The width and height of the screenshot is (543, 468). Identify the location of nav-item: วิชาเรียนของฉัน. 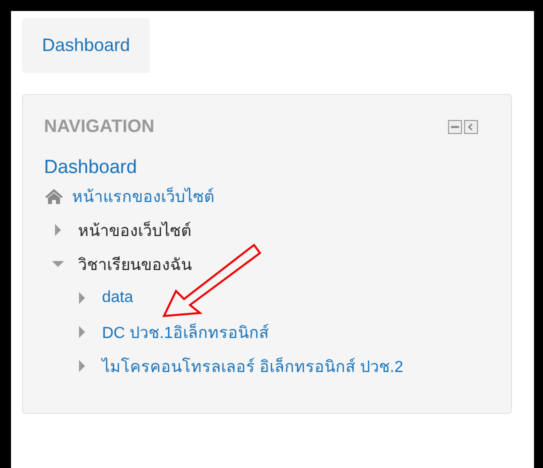
(135, 264).